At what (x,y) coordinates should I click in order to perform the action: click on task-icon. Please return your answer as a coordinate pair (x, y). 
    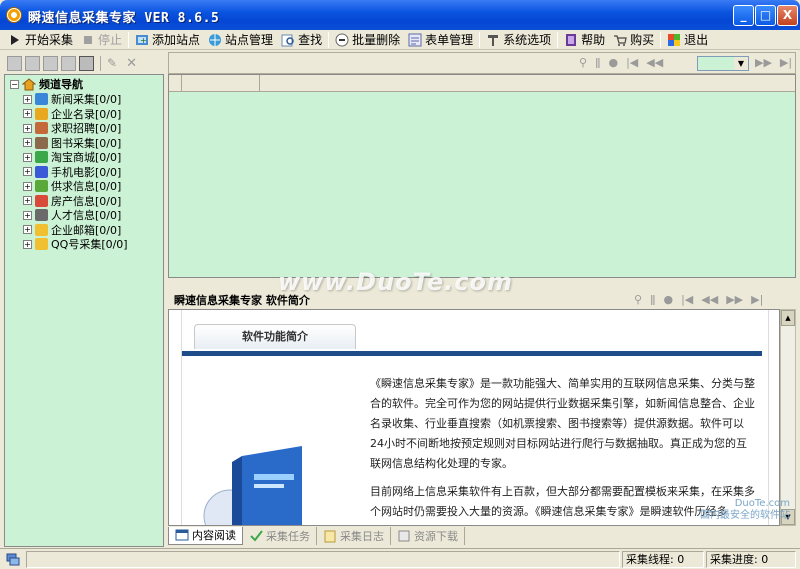
    Looking at the image, I should click on (256, 536).